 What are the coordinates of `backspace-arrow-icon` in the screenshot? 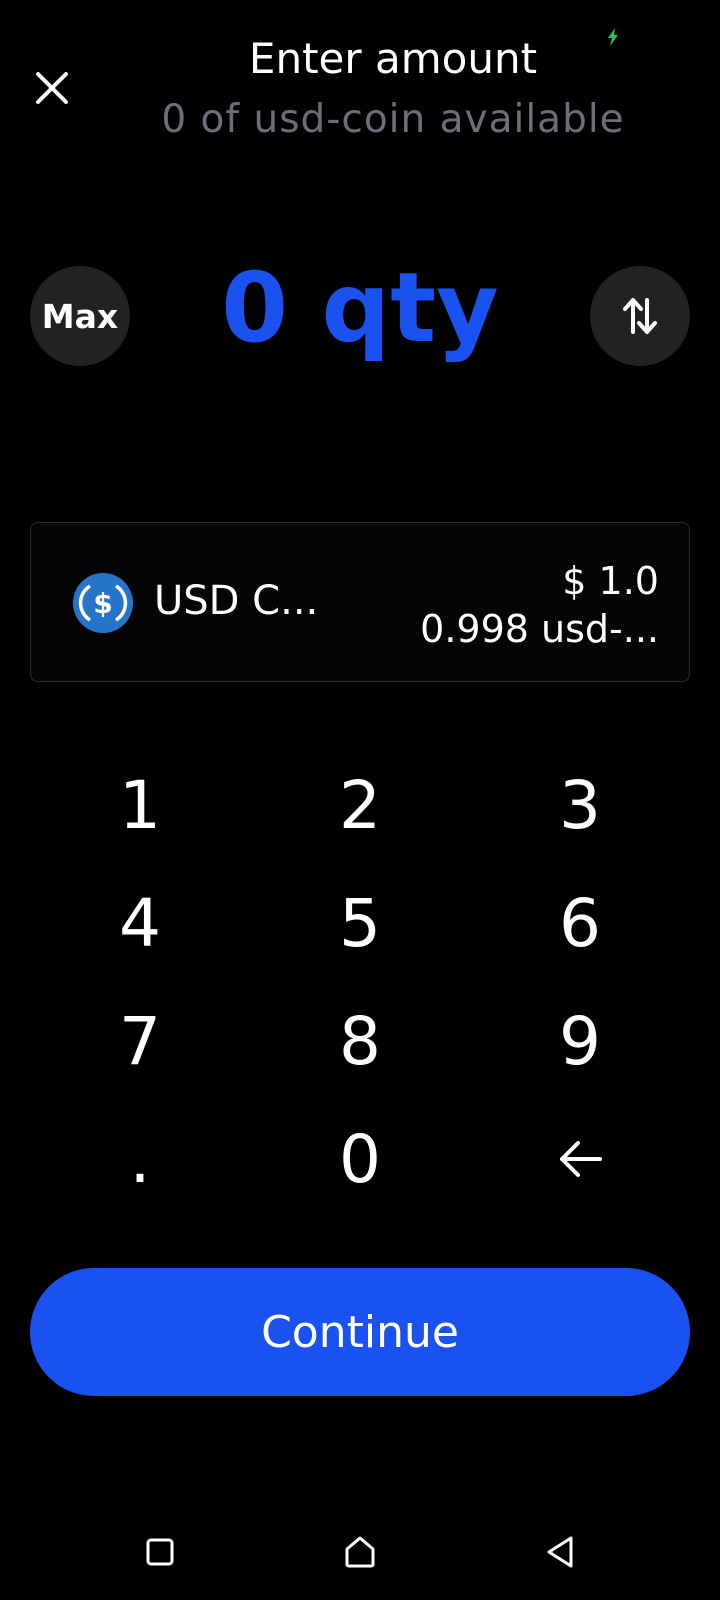 It's located at (581, 1159).